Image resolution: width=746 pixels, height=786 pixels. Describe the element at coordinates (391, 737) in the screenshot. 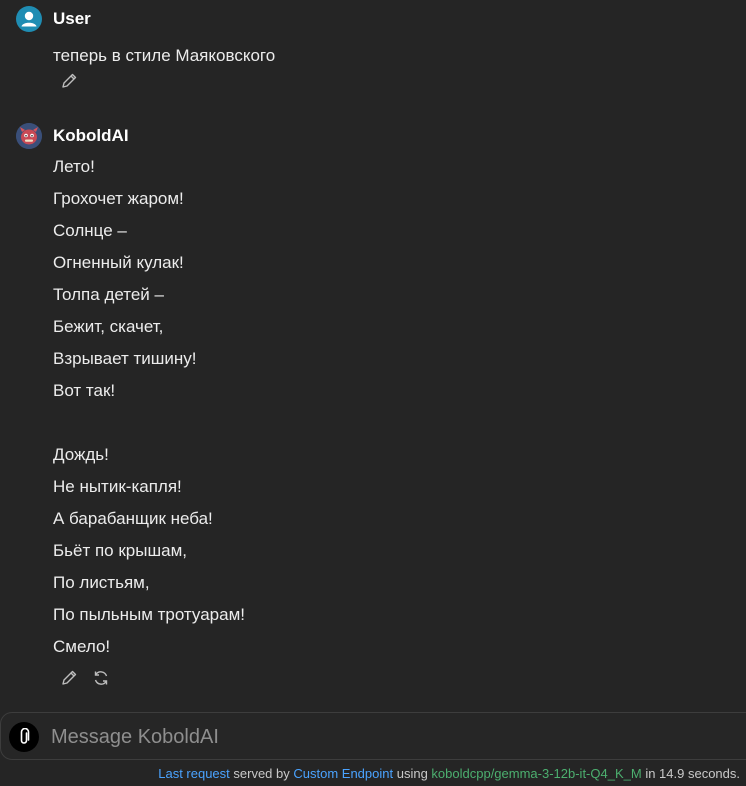

I see `message-input` at that location.